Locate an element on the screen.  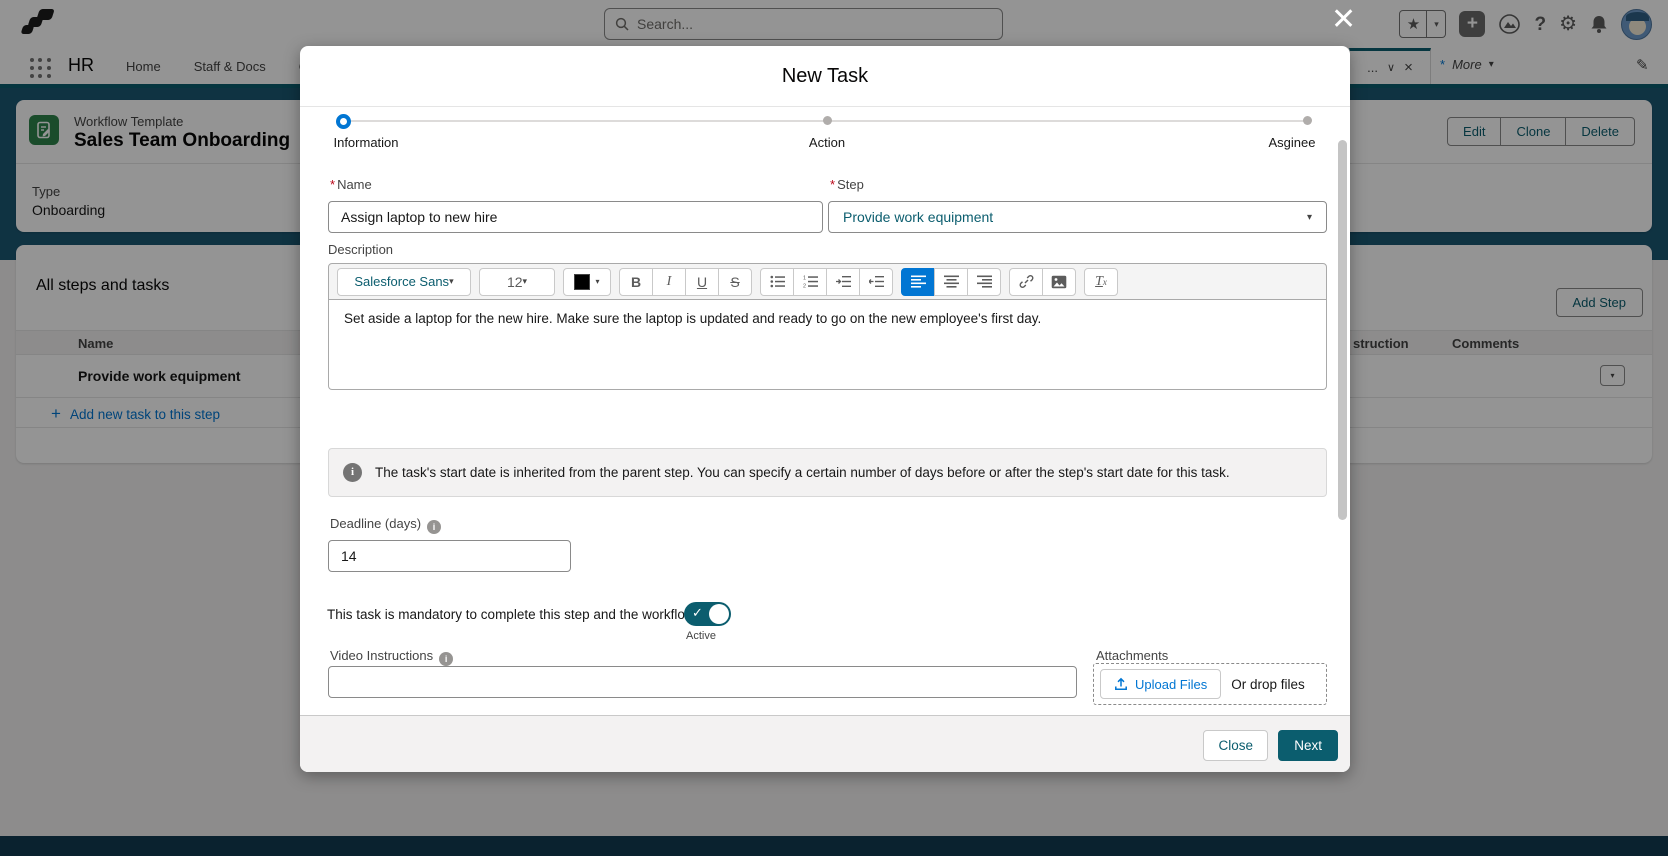
deadline-input is located at coordinates (449, 556).